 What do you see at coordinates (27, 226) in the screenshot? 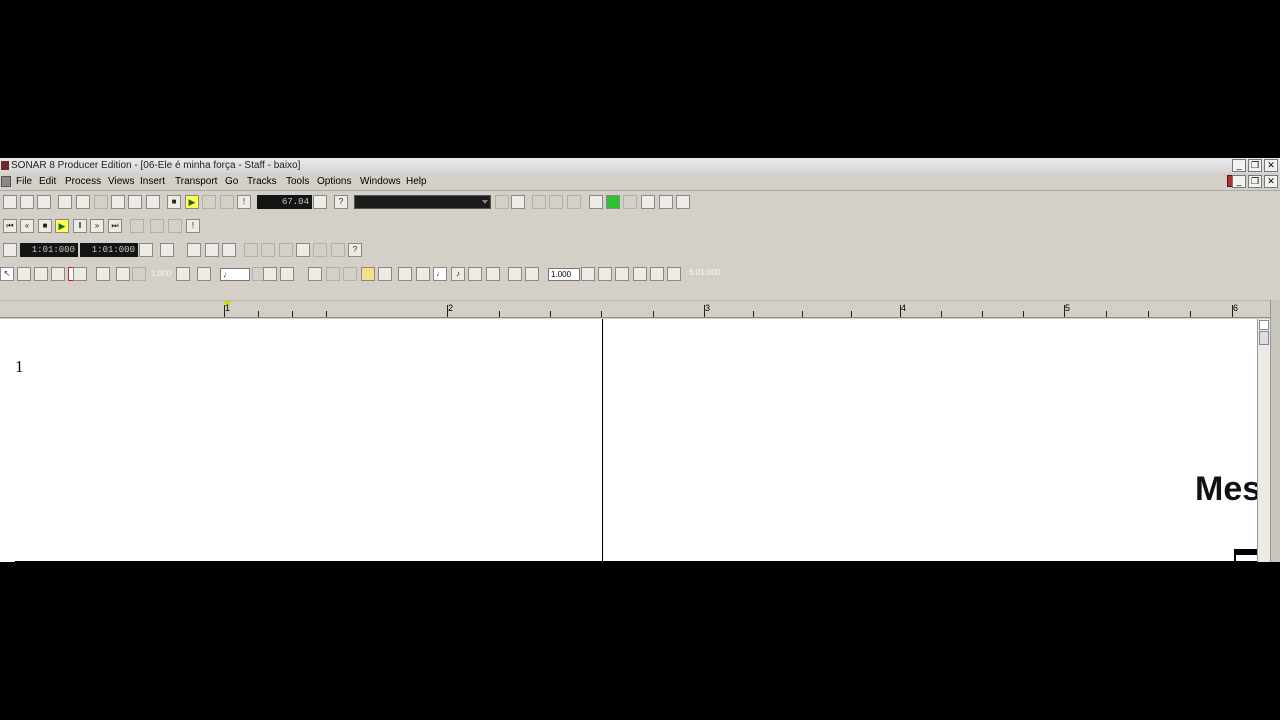
I see `rewind-transport-button: «` at bounding box center [27, 226].